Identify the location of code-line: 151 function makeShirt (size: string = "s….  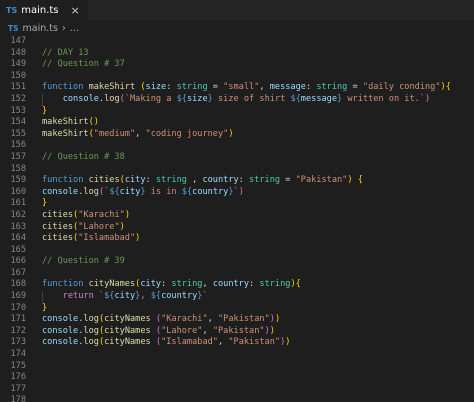
(237, 88).